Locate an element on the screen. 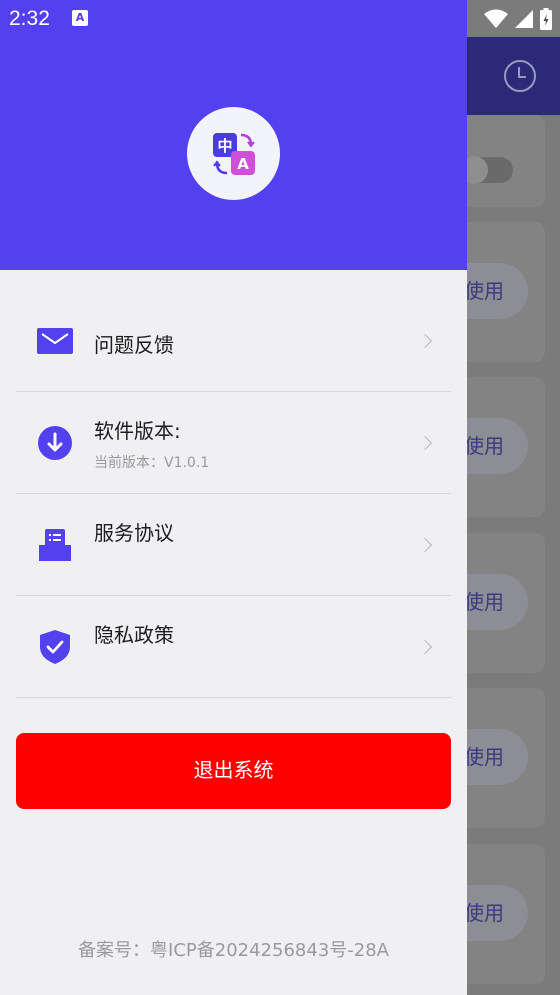 The height and width of the screenshot is (995, 560). menu-item-privacy-policy: 隐私政策 is located at coordinates (233, 647).